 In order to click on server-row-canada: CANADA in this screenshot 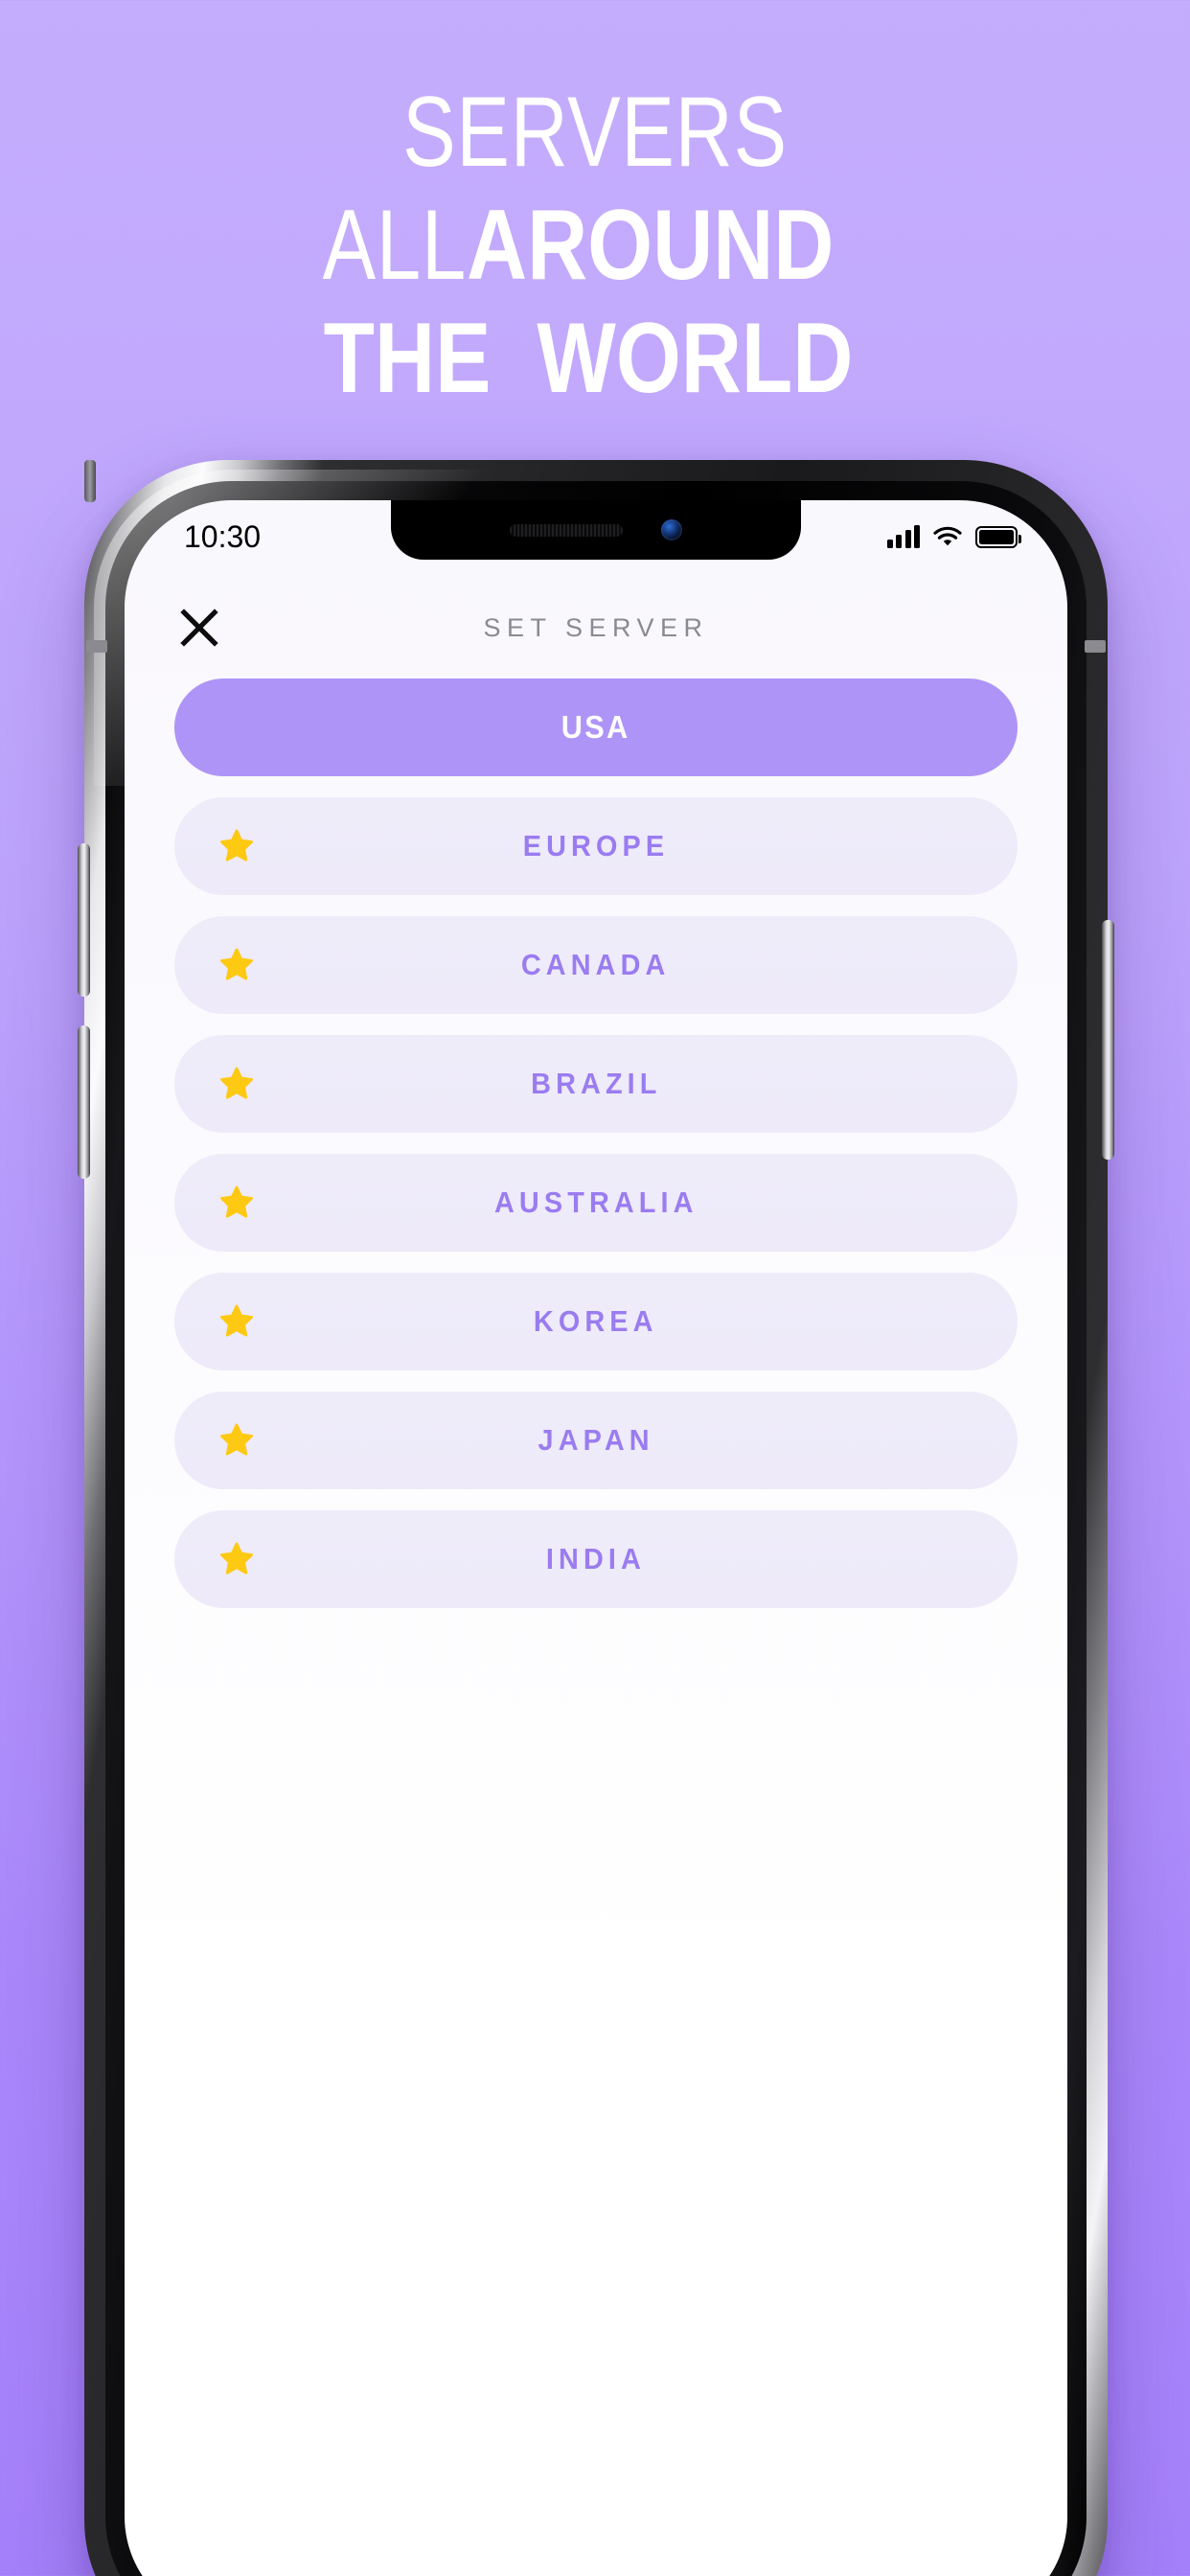, I will do `click(596, 965)`.